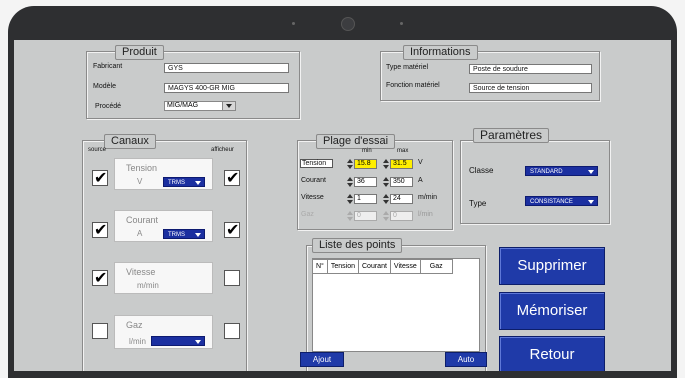 The image size is (685, 378). Describe the element at coordinates (420, 180) in the screenshot. I see `courant-unit: A` at that location.